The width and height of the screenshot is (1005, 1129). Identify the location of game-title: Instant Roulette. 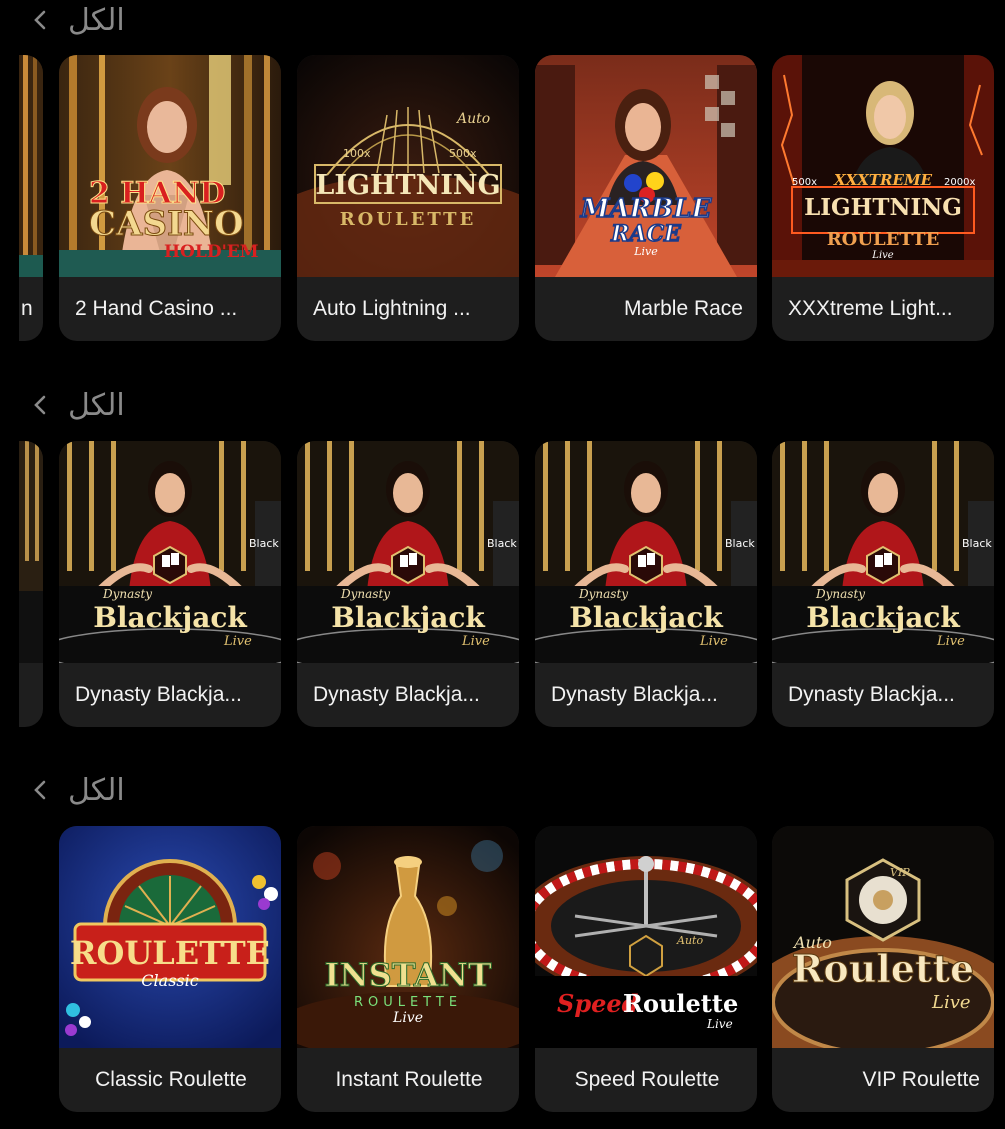
(409, 1079).